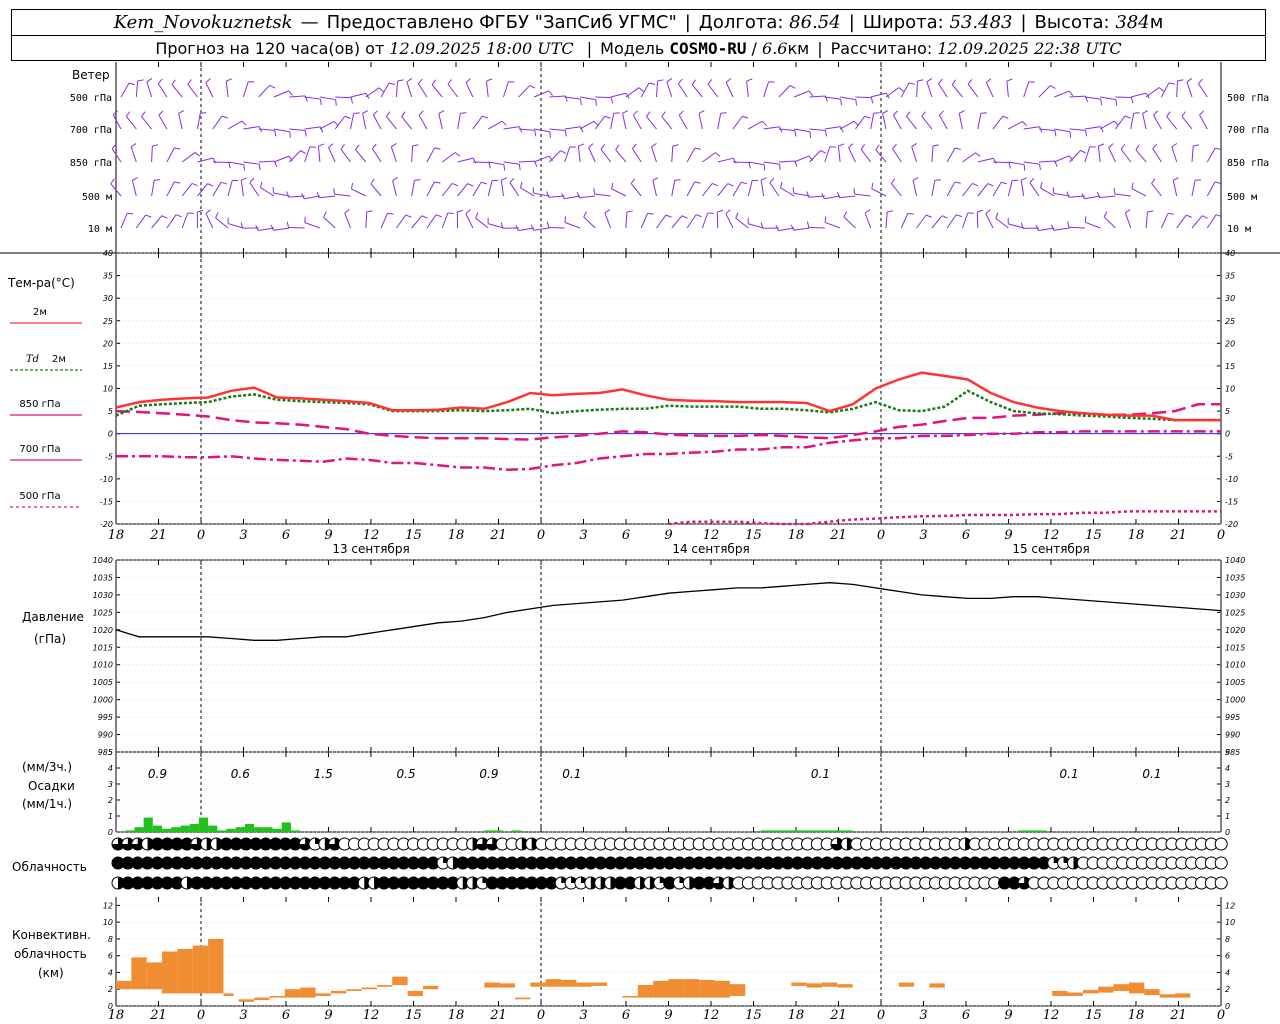 The height and width of the screenshot is (1024, 1280). What do you see at coordinates (1051, 1015) in the screenshot?
I see `conv-x-label: 12` at bounding box center [1051, 1015].